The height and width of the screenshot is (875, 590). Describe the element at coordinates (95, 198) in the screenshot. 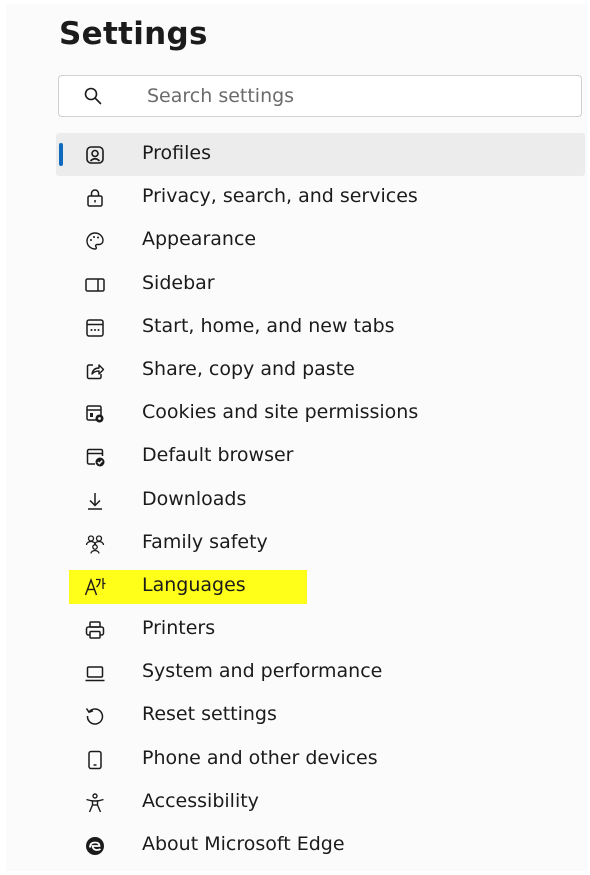

I see `lock-icon` at that location.